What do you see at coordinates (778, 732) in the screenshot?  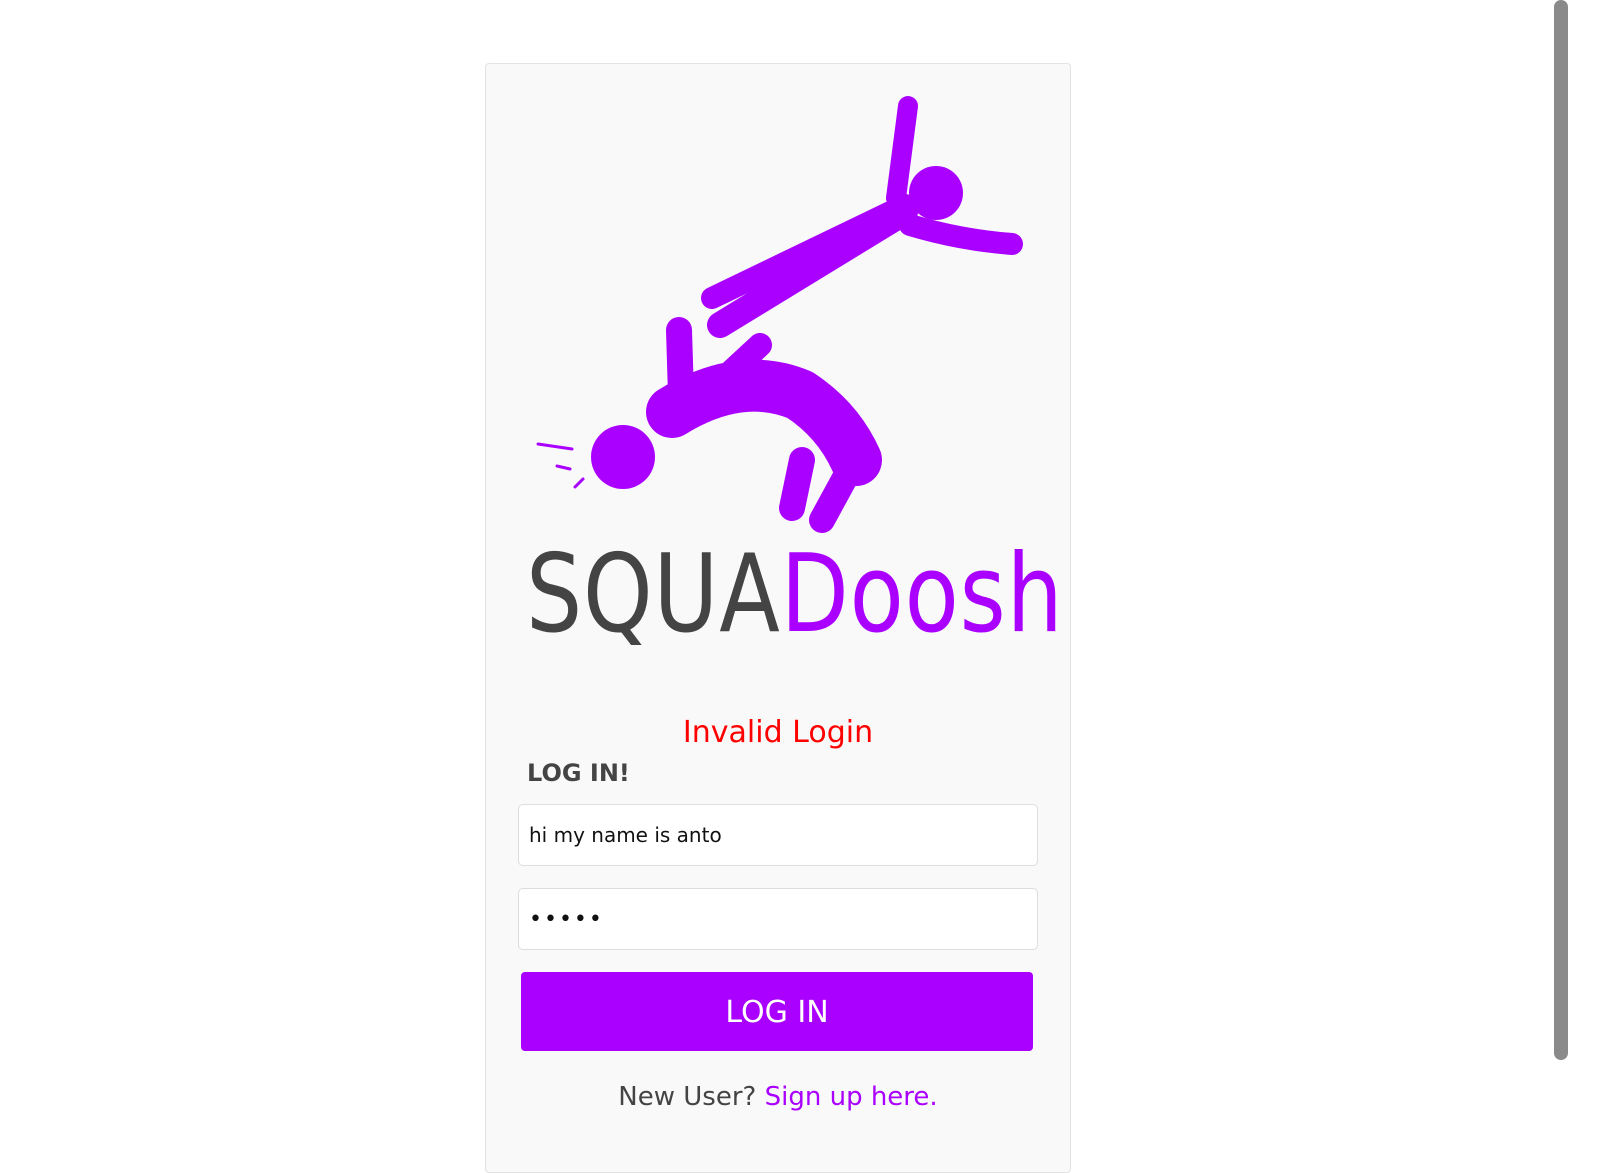 I see `error-message: Invalid Login` at bounding box center [778, 732].